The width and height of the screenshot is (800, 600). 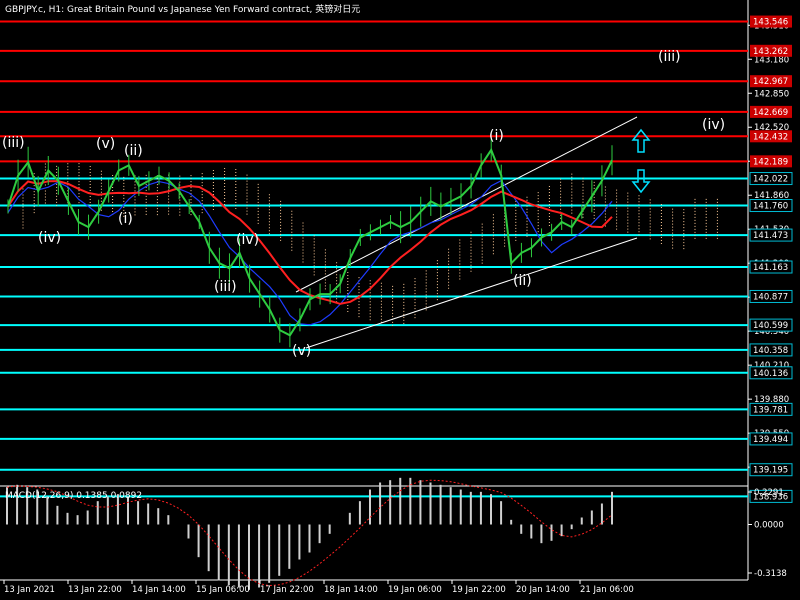 I want to click on macd-tick-label: 0.2291, so click(x=769, y=493).